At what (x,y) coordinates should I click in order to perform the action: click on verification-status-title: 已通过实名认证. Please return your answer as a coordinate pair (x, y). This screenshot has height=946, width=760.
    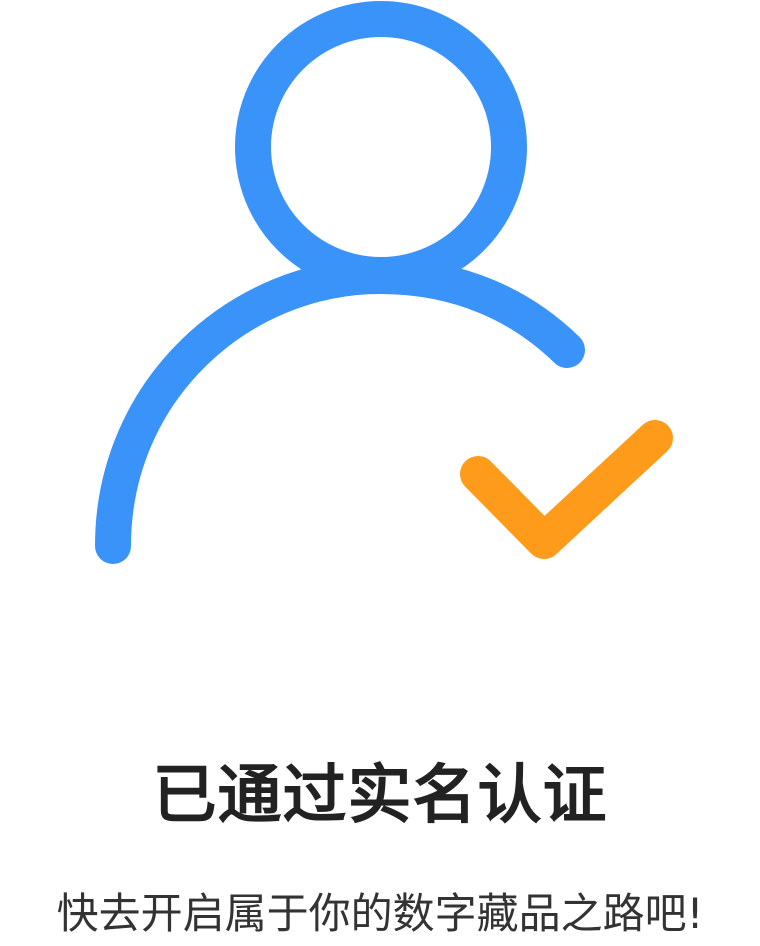
    Looking at the image, I should click on (380, 796).